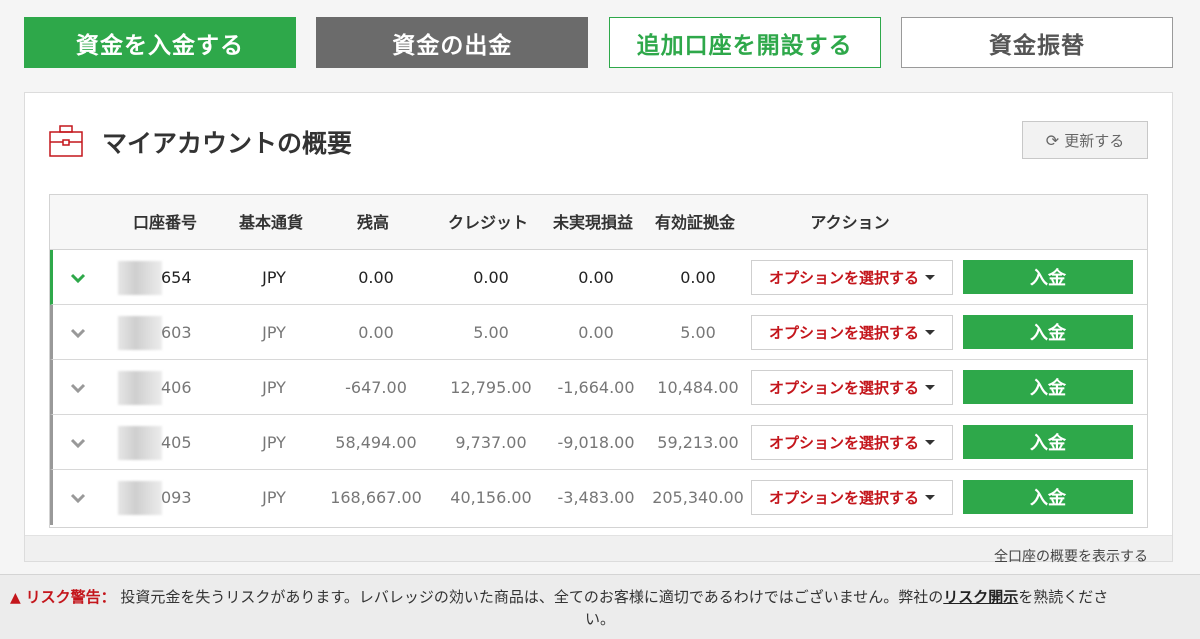  Describe the element at coordinates (70, 597) in the screenshot. I see `risk-warning-label: リスク警告：` at that location.